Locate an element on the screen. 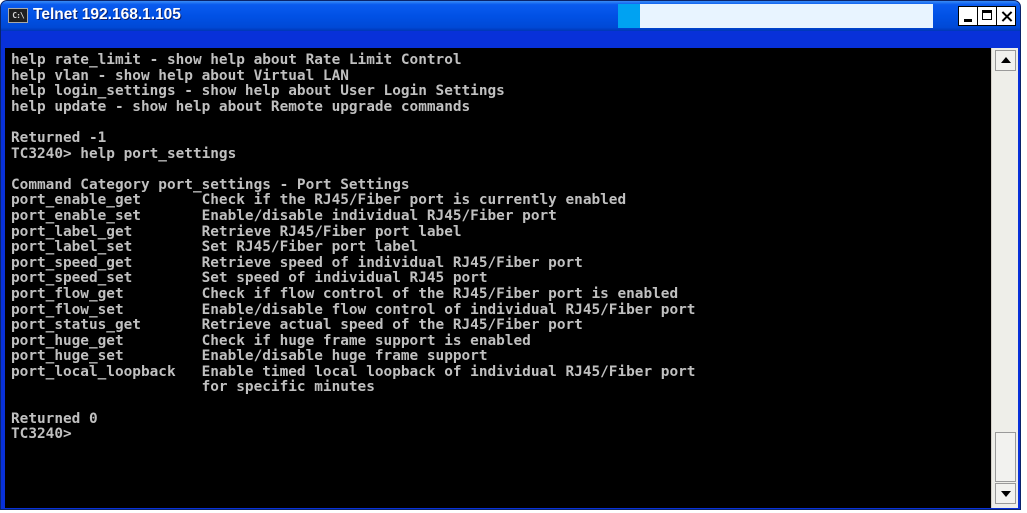 This screenshot has width=1027, height=513. minimize-button is located at coordinates (968, 16).